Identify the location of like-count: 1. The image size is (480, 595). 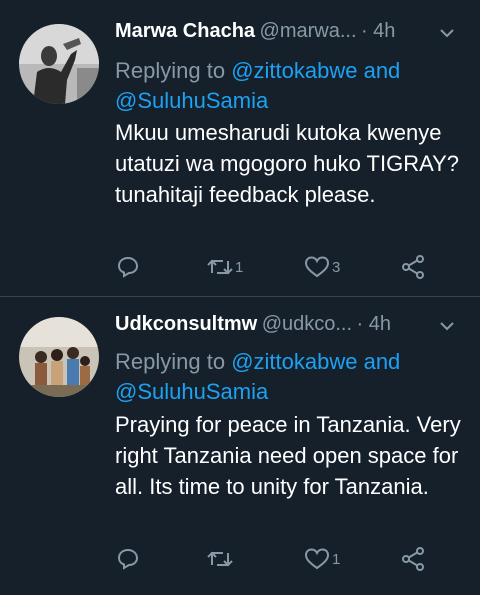
(336, 559).